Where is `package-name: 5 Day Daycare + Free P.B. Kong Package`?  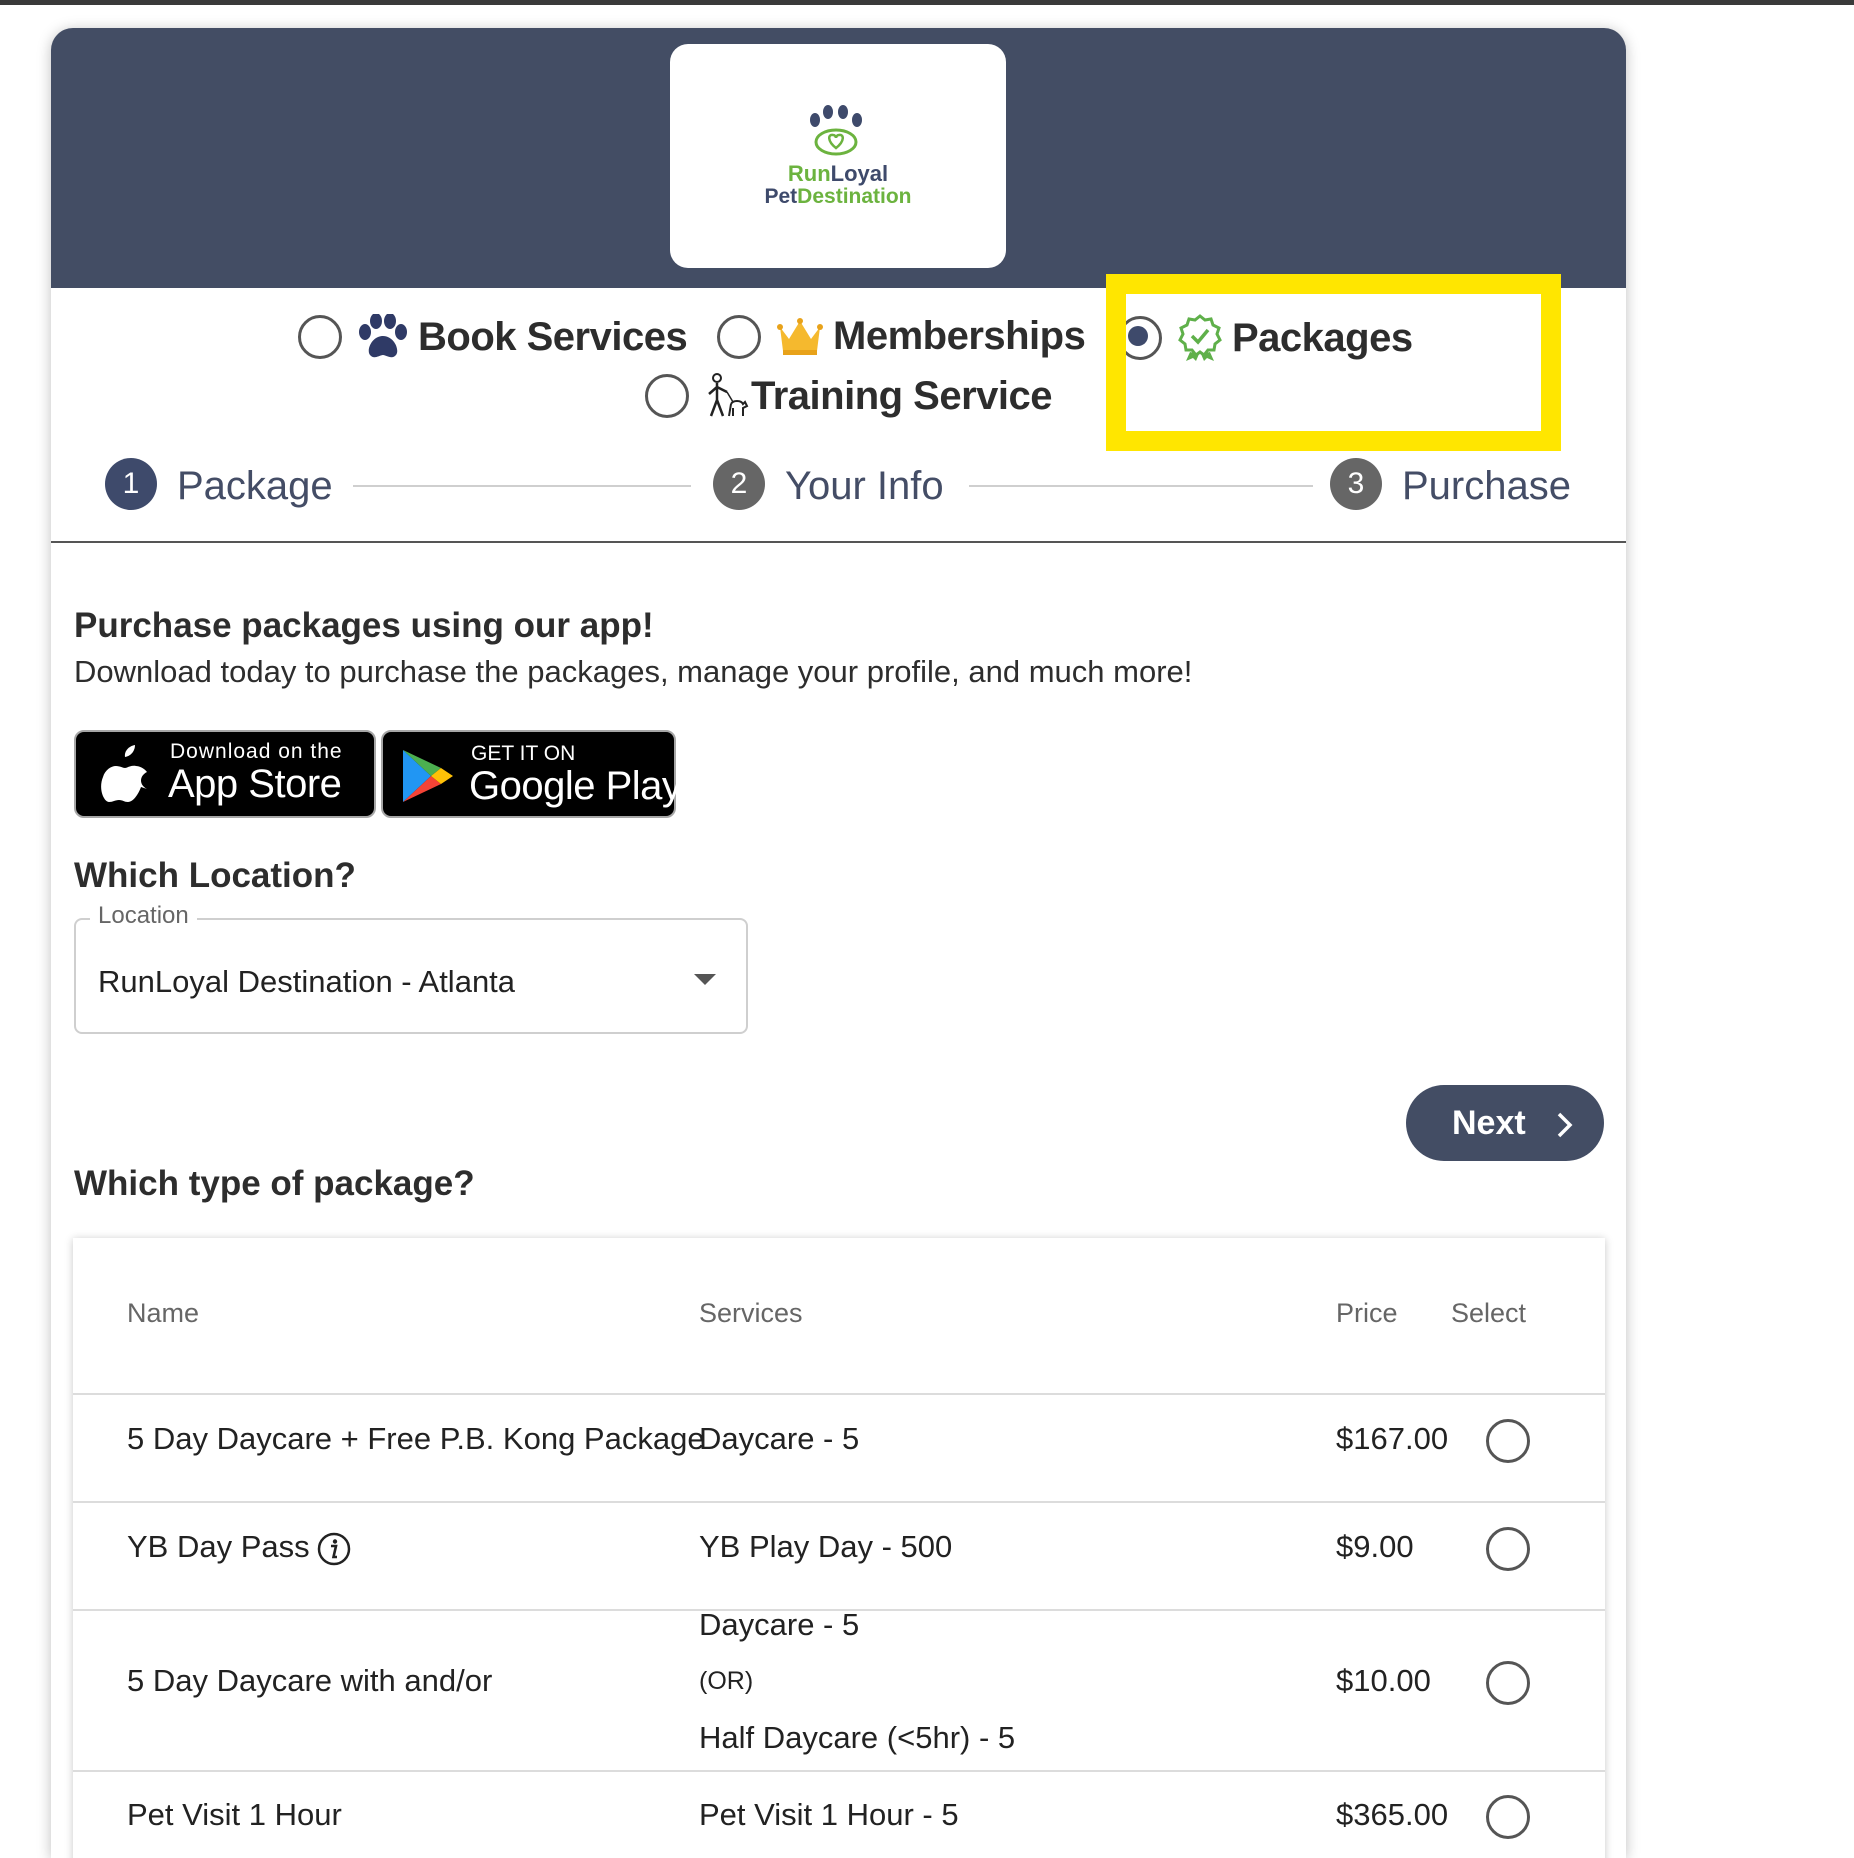
package-name: 5 Day Daycare + Free P.B. Kong Package is located at coordinates (416, 1438).